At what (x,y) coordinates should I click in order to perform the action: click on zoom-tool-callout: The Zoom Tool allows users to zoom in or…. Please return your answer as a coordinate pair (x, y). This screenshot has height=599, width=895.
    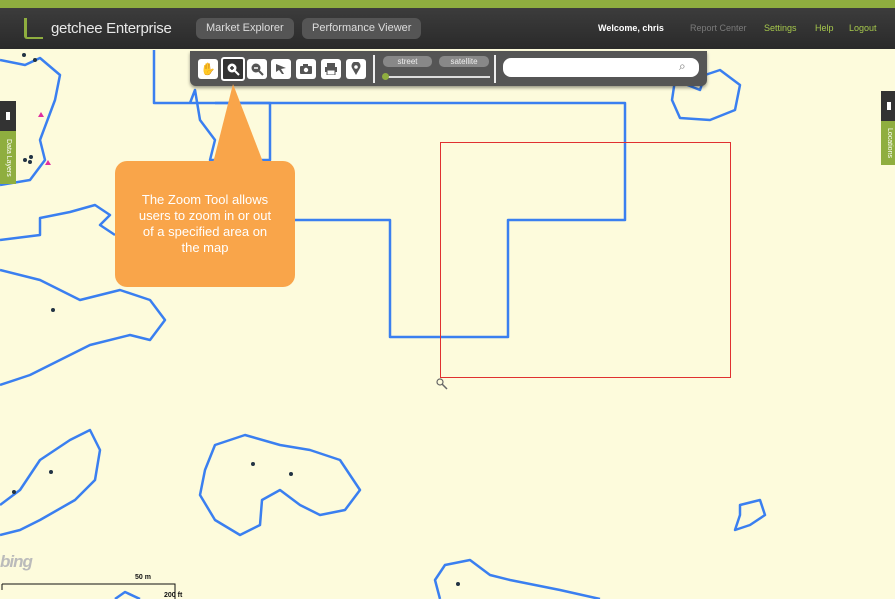
    Looking at the image, I should click on (205, 224).